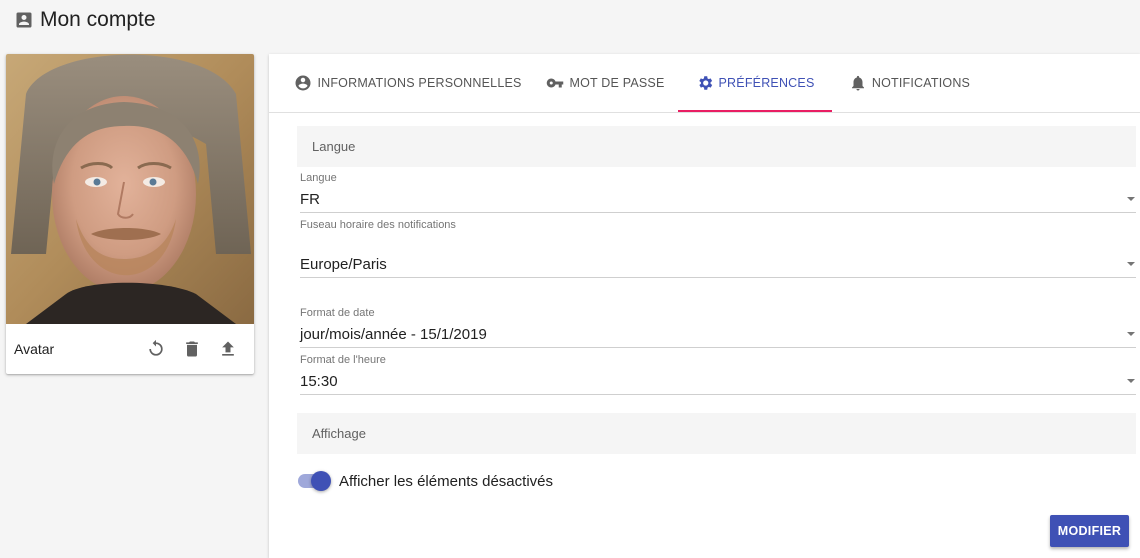  What do you see at coordinates (716, 433) in the screenshot?
I see `section-display-header: Affichage` at bounding box center [716, 433].